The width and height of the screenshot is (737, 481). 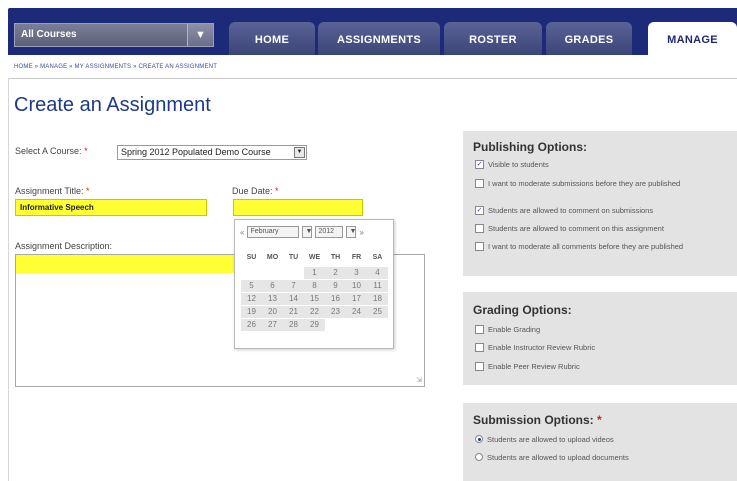 What do you see at coordinates (335, 299) in the screenshot?
I see `calendar-day: 16` at bounding box center [335, 299].